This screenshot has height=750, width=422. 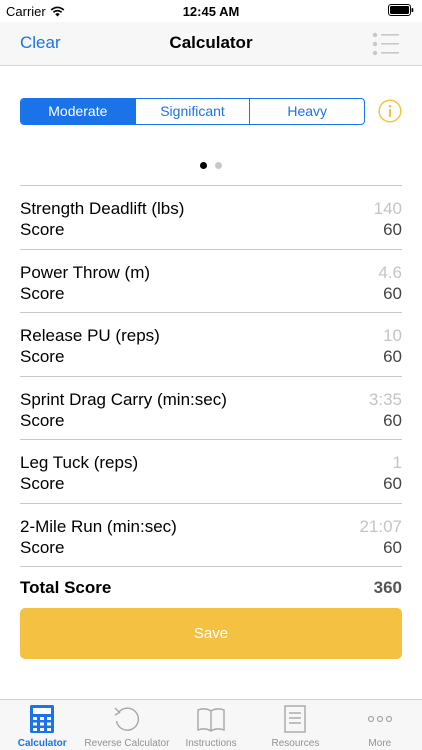 I want to click on event-value-input: 21:07, so click(x=380, y=527).